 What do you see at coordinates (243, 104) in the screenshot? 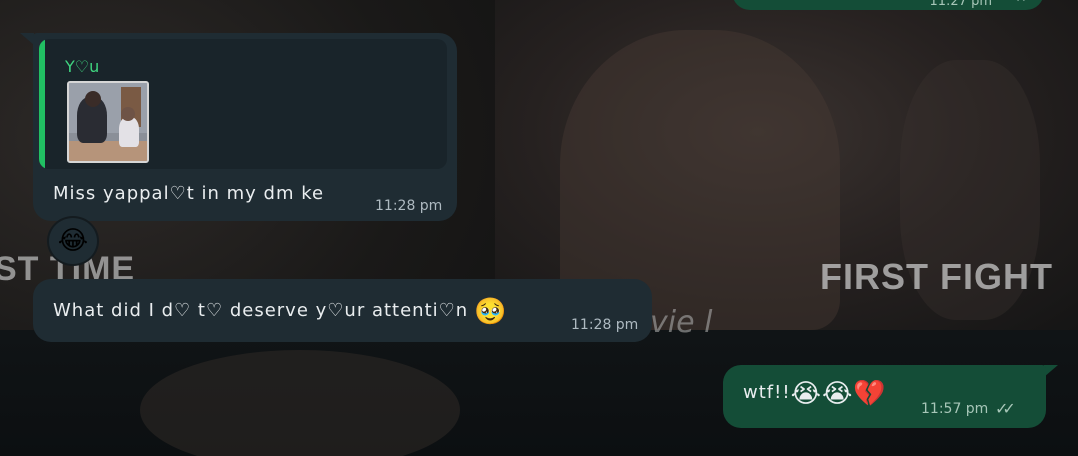
I see `quoted-reply: Y♡u` at bounding box center [243, 104].